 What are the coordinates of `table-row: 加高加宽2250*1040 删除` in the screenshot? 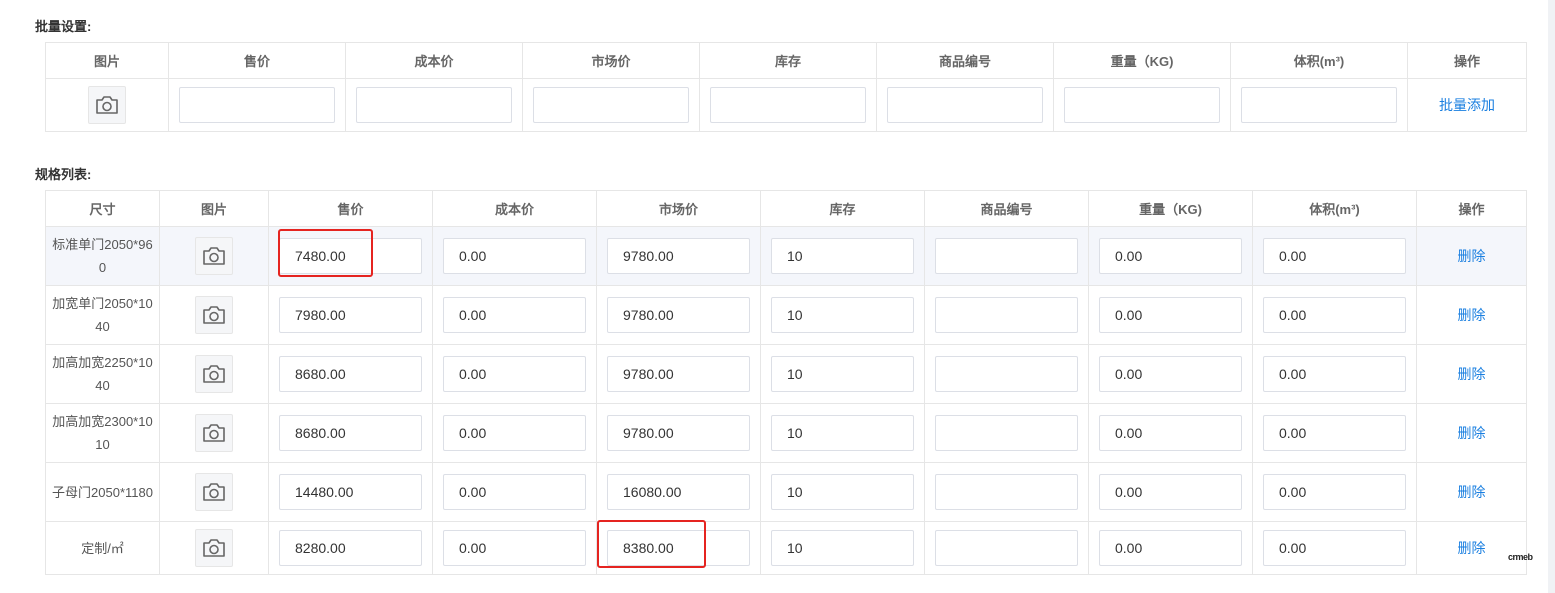 It's located at (786, 374).